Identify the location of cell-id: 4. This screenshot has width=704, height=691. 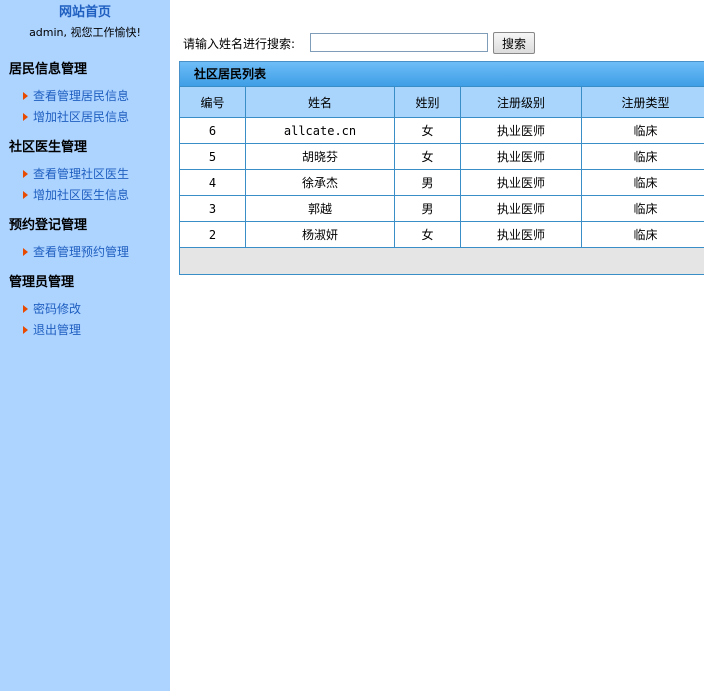
(212, 182).